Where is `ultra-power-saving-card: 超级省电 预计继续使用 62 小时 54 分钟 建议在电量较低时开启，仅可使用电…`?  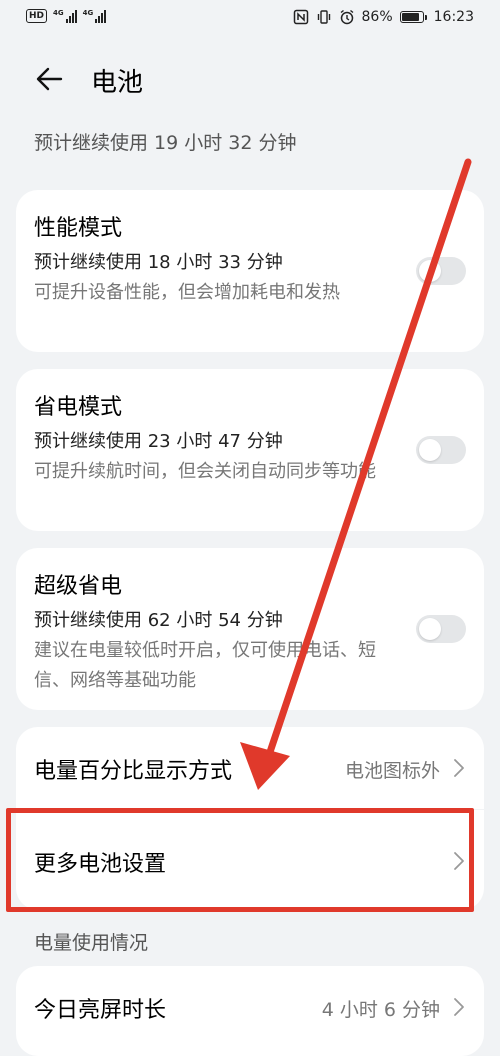 ultra-power-saving-card: 超级省电 预计继续使用 62 小时 54 分钟 建议在电量较低时开启，仅可使用电… is located at coordinates (250, 629).